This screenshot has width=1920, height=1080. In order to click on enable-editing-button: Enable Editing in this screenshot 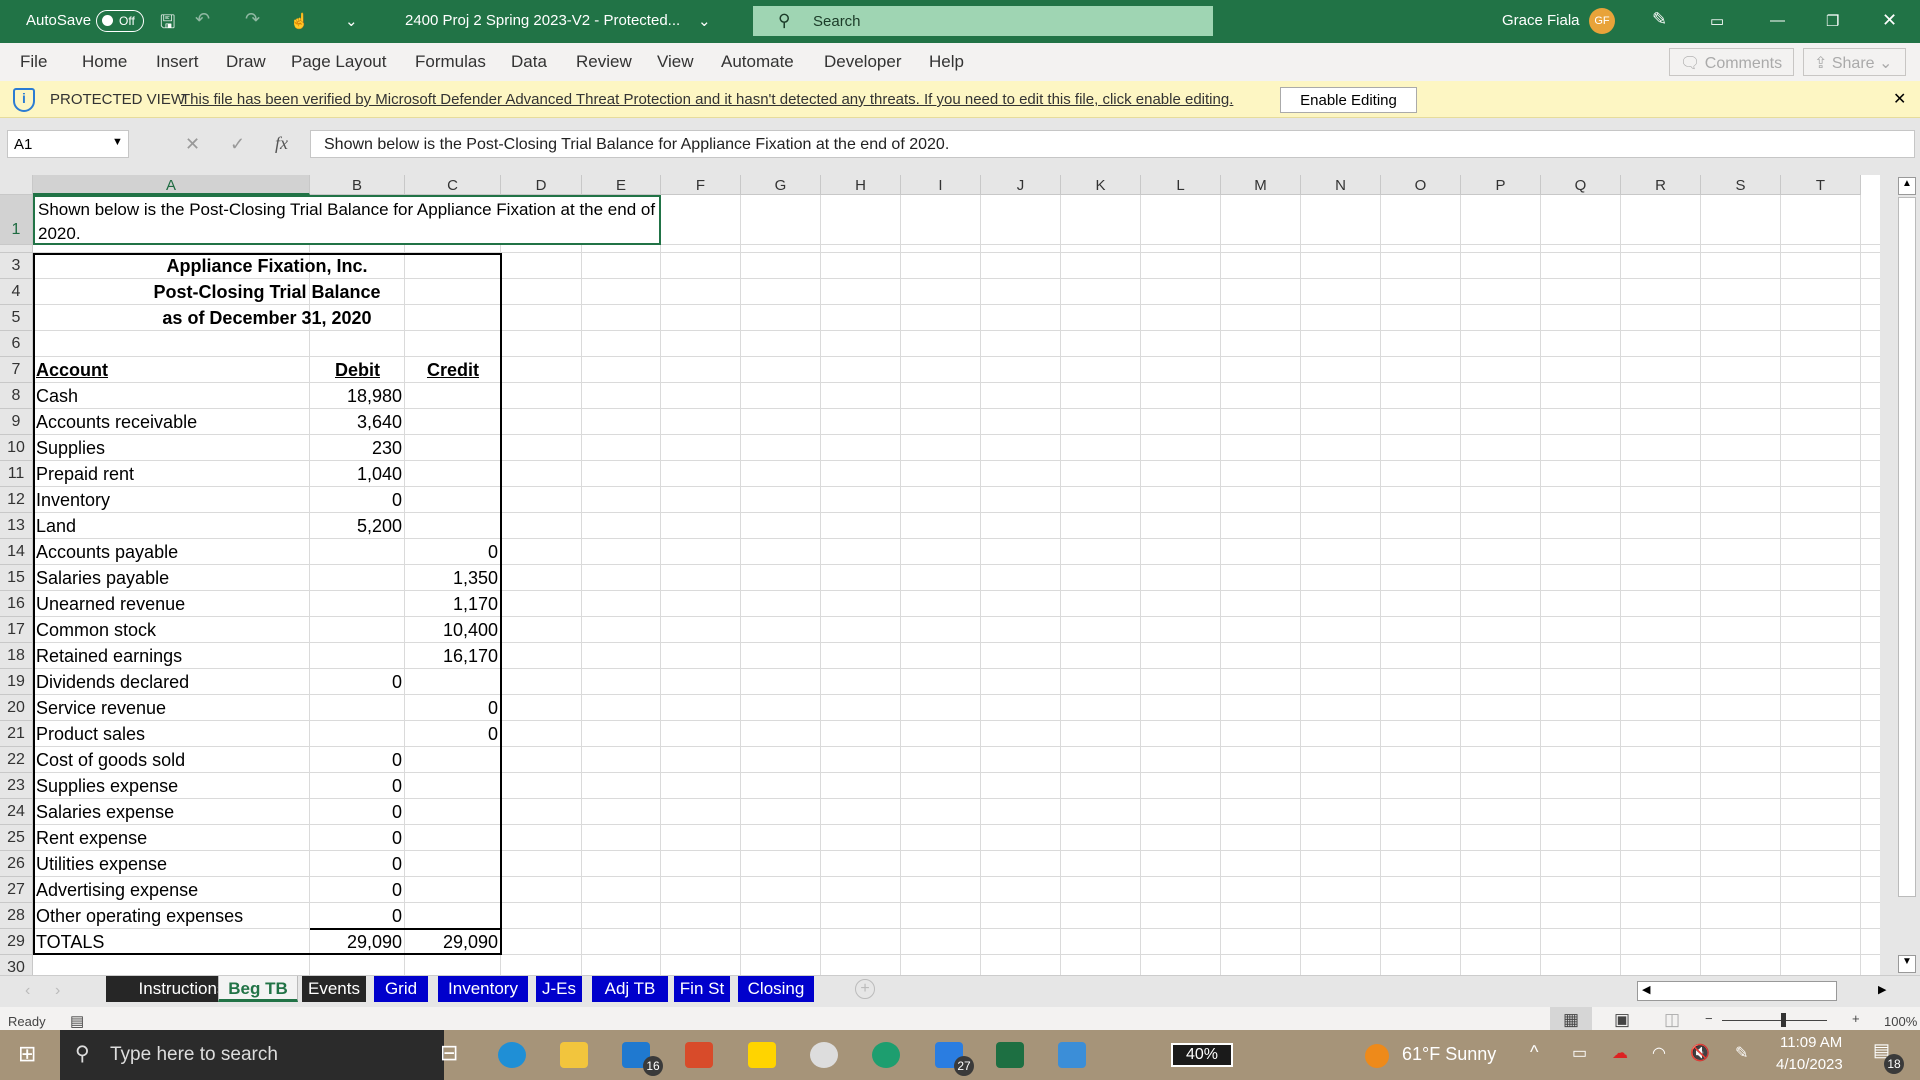, I will do `click(1348, 100)`.